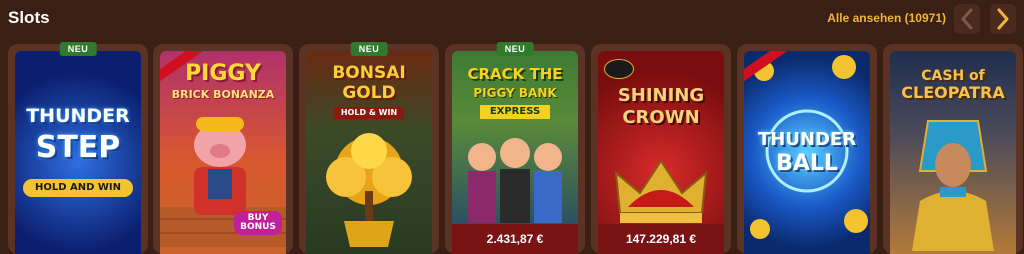  What do you see at coordinates (515, 239) in the screenshot?
I see `jackpot-amount: 2.431,87 €` at bounding box center [515, 239].